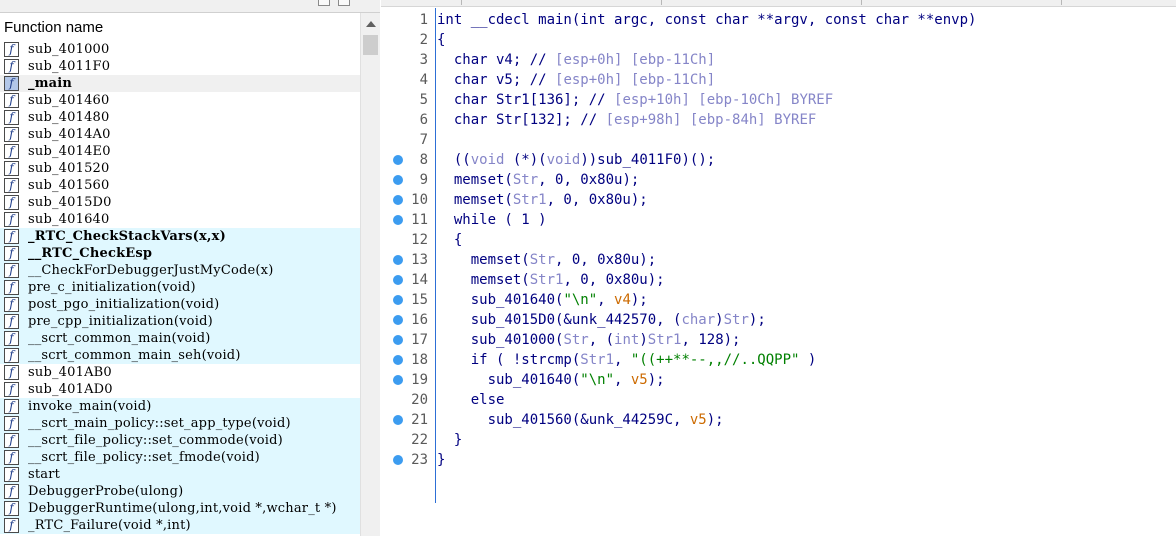  What do you see at coordinates (134, 355) in the screenshot?
I see `function-name-label: __scrt_common_main_seh(void)` at bounding box center [134, 355].